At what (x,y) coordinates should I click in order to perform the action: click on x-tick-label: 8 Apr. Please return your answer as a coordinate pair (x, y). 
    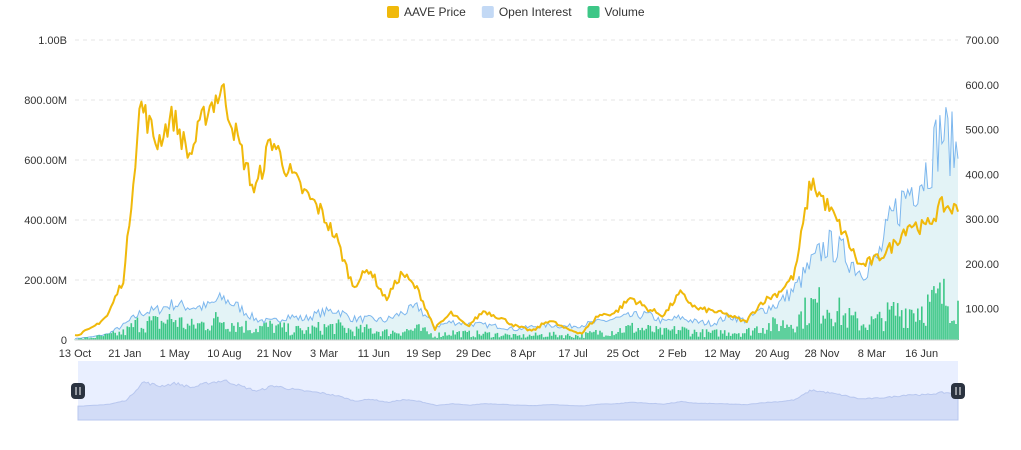
    Looking at the image, I should click on (523, 354).